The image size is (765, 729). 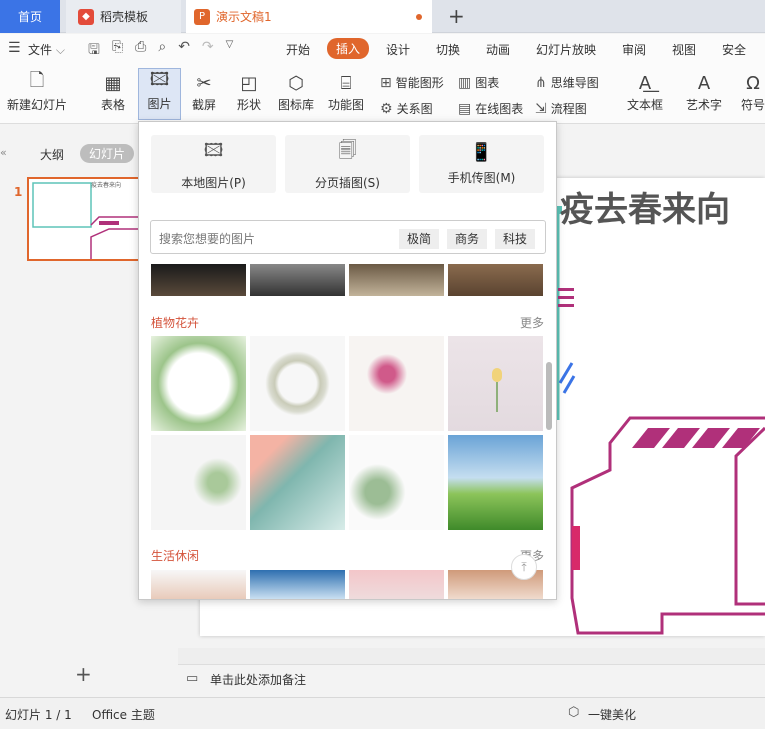 What do you see at coordinates (471, 679) in the screenshot?
I see `notes-bar: ▭ 单击此处添加备注` at bounding box center [471, 679].